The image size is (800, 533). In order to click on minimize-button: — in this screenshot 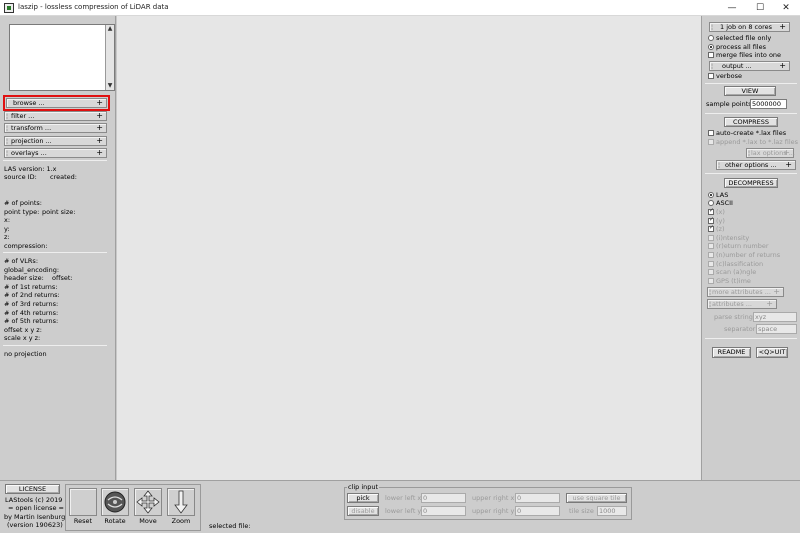, I will do `click(732, 8)`.